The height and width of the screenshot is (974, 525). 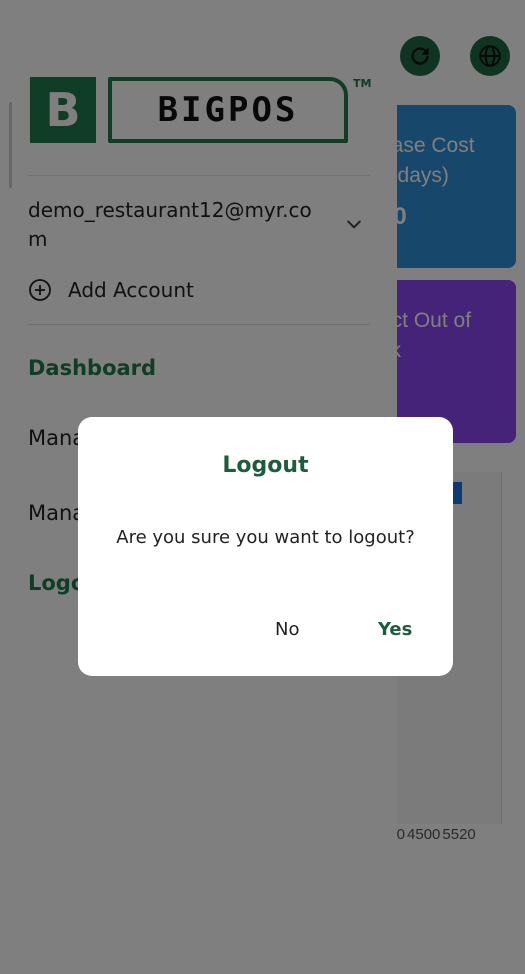 What do you see at coordinates (395, 629) in the screenshot?
I see `yes-button: Yes` at bounding box center [395, 629].